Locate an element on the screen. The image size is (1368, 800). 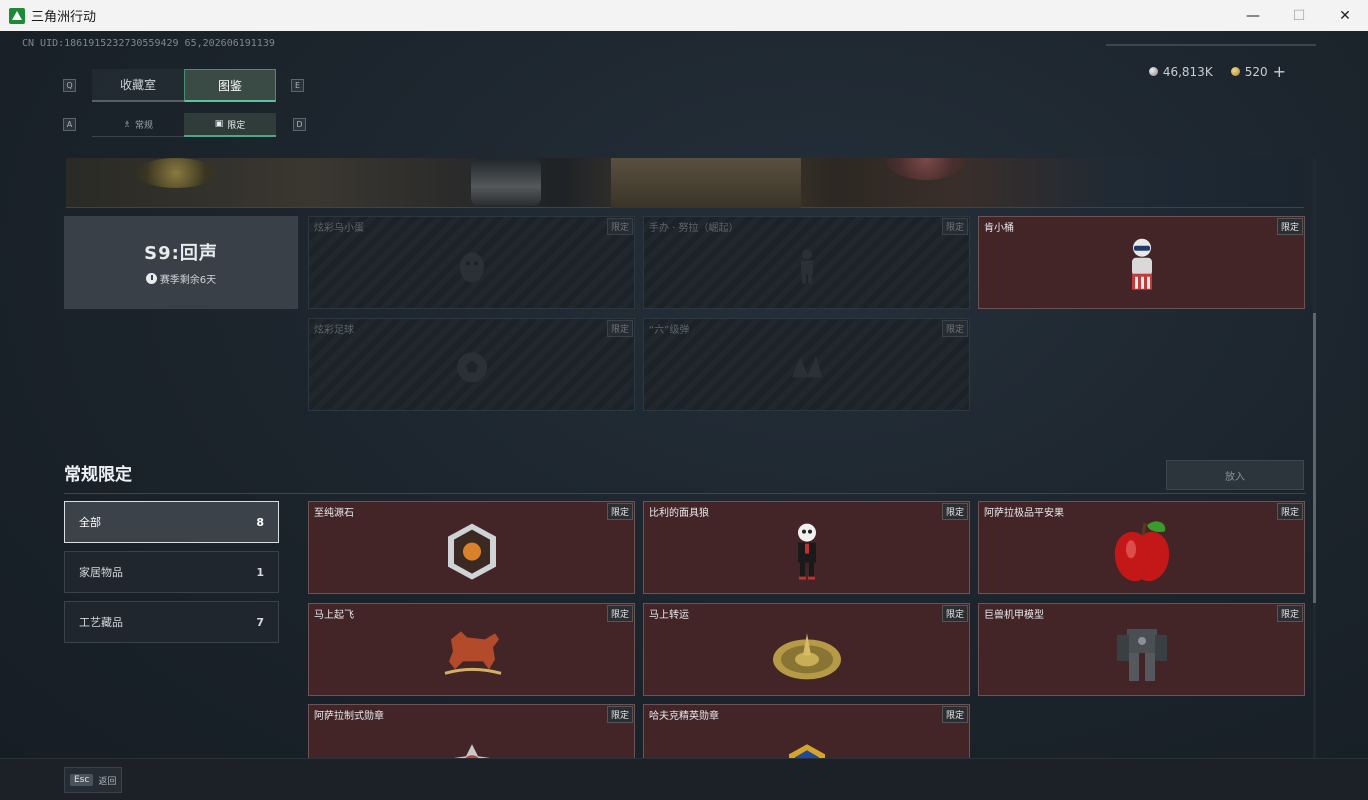
subtab-limited: ▣ 限定 is located at coordinates (230, 125).